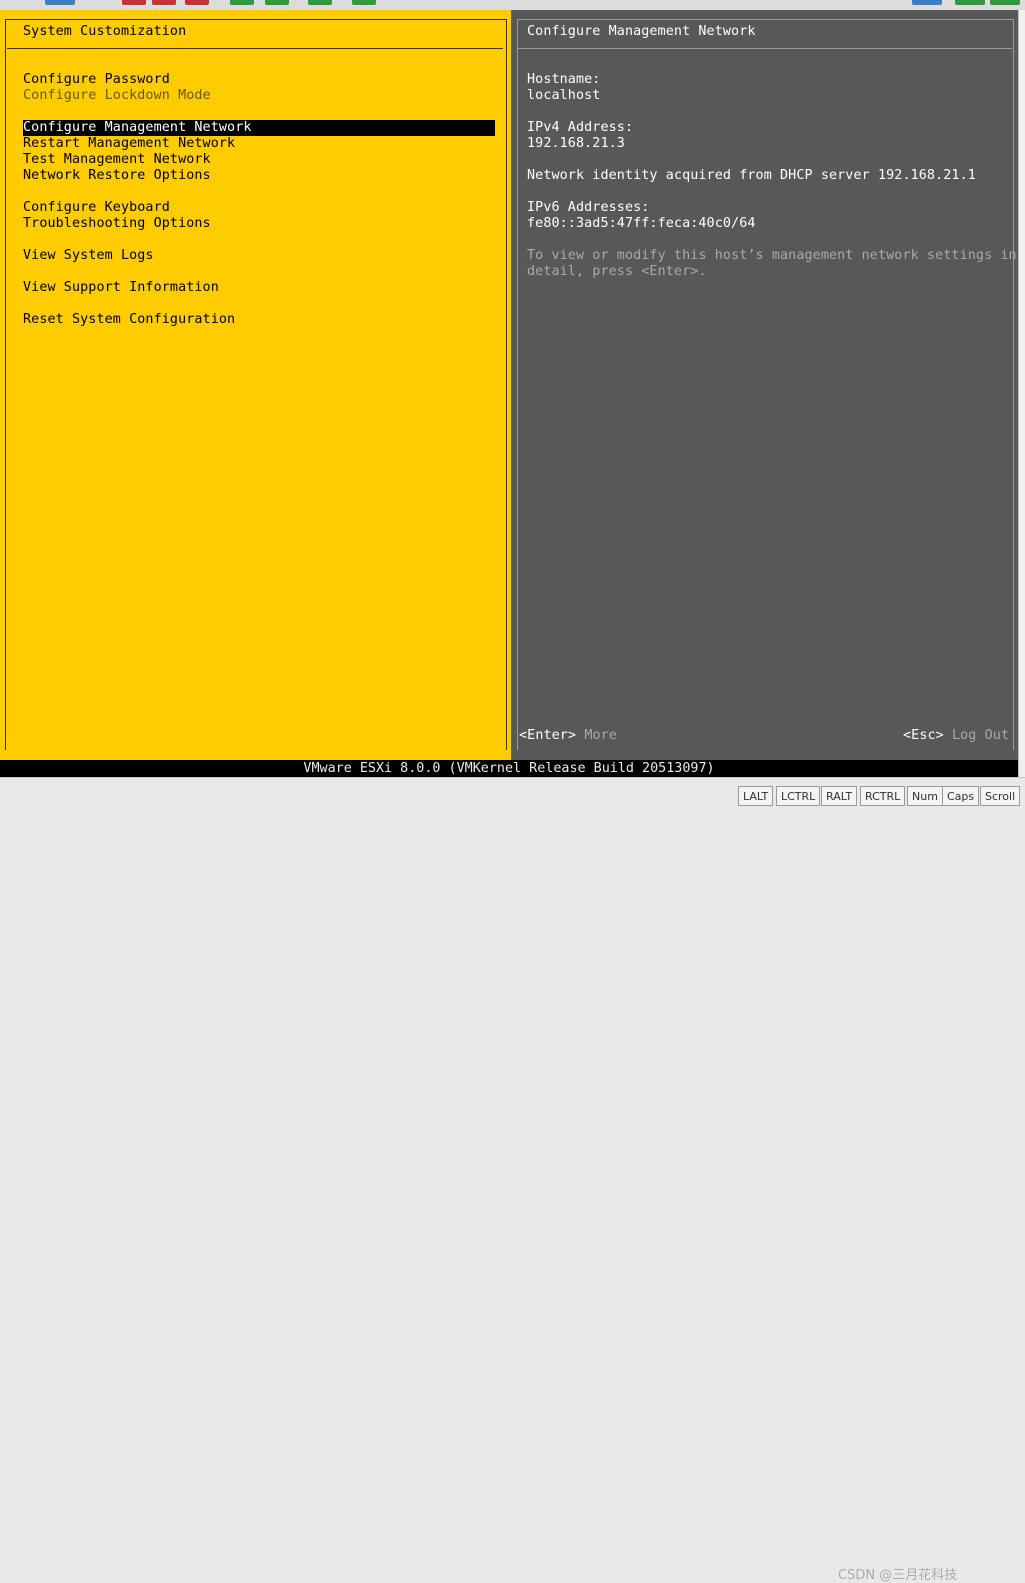  I want to click on viewer-toolbar-strip, so click(512, 5).